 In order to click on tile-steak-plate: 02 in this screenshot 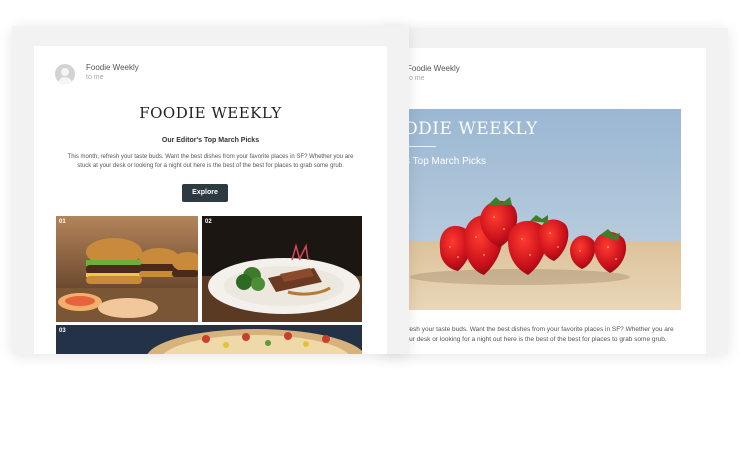, I will do `click(282, 269)`.